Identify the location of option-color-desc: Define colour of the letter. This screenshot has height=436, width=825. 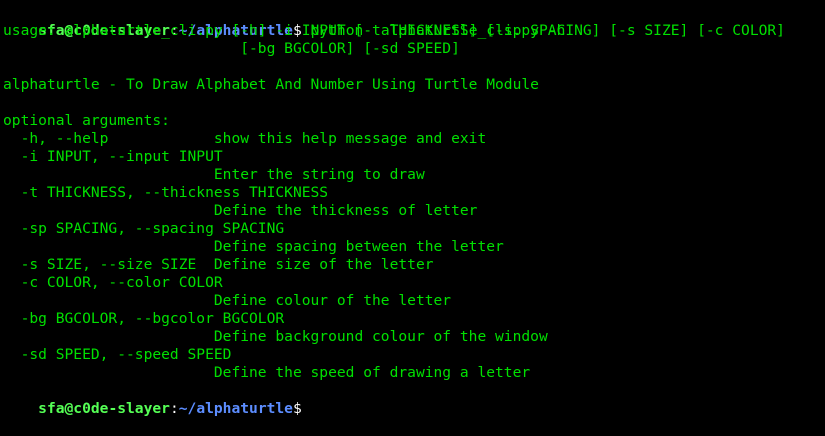
(227, 300).